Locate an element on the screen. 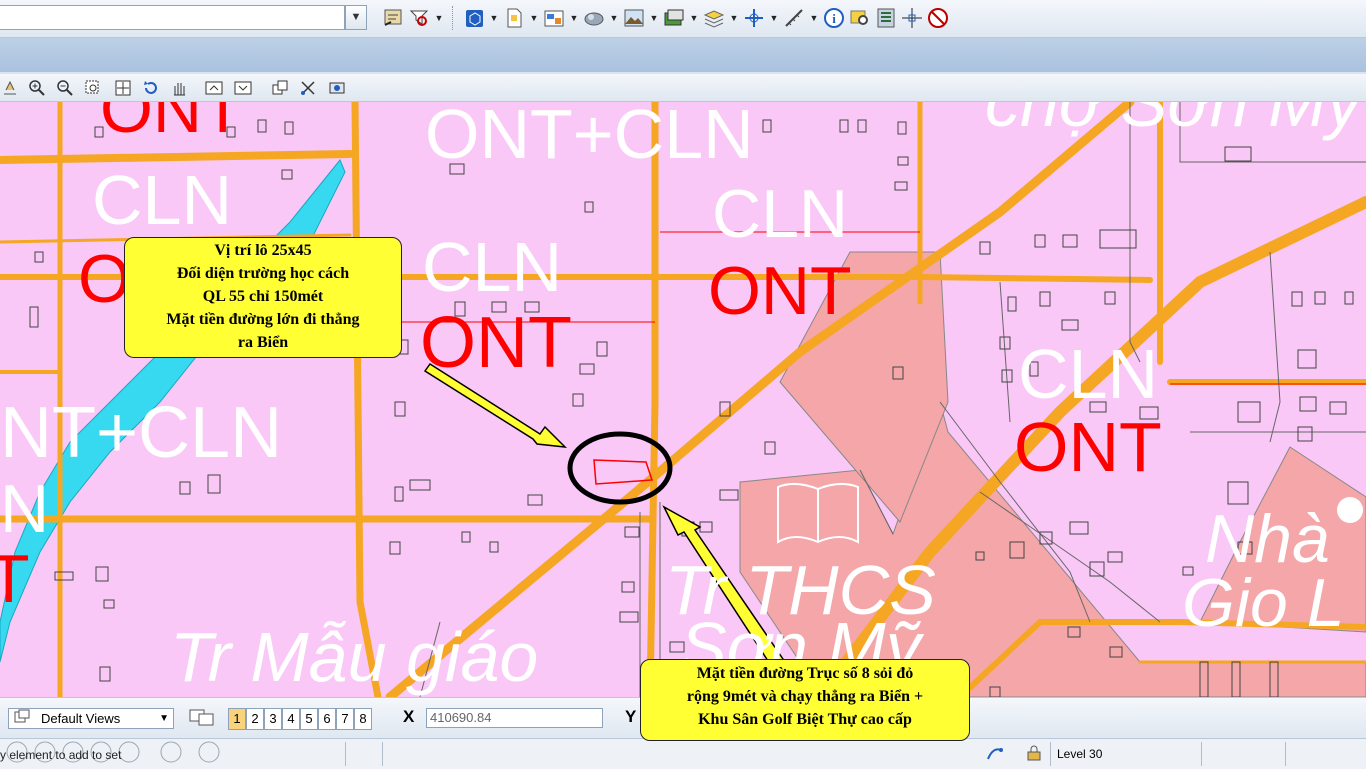  status-divider is located at coordinates (364, 754).